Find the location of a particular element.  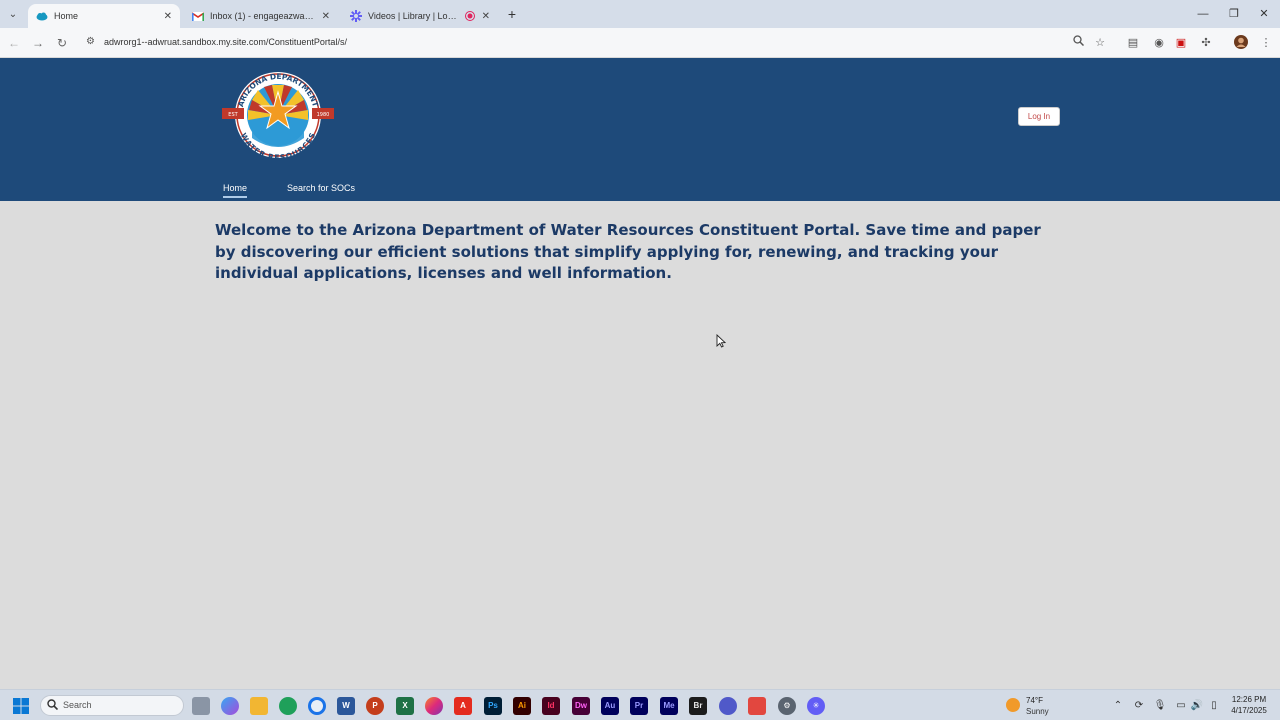

tab-inbox: Inbox (1) - engageazwater@gm ✕ is located at coordinates (261, 16).